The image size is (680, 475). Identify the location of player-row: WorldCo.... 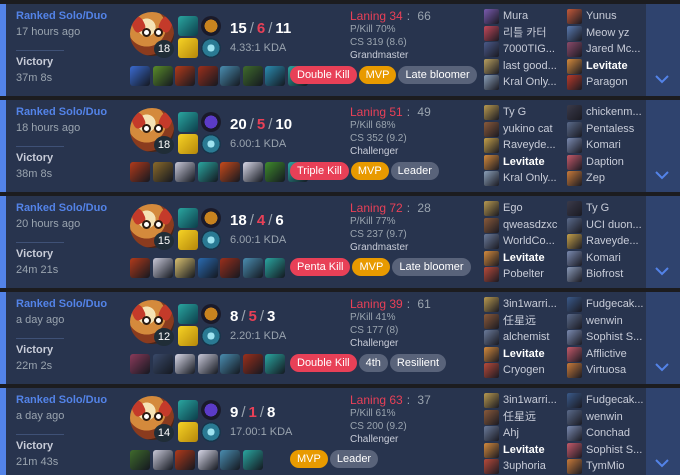
(525, 241).